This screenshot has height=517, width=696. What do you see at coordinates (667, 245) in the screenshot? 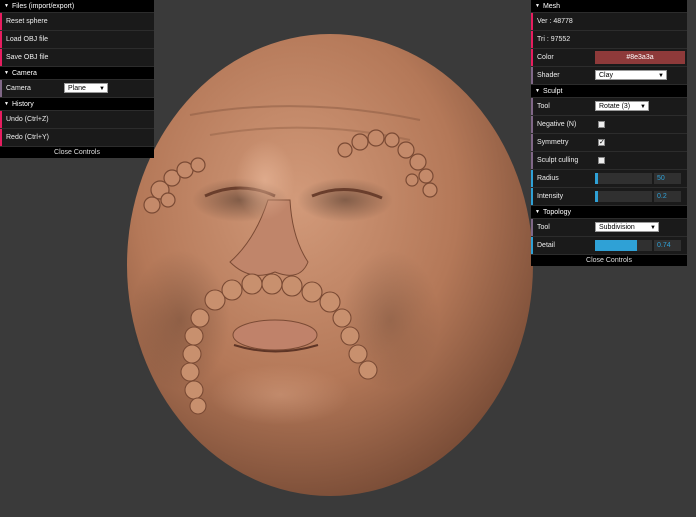
I see `detail-input: 0.74` at bounding box center [667, 245].